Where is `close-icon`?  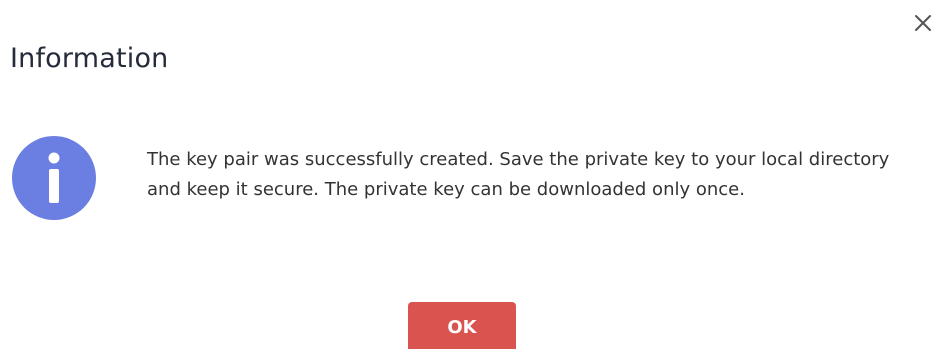 close-icon is located at coordinates (923, 23).